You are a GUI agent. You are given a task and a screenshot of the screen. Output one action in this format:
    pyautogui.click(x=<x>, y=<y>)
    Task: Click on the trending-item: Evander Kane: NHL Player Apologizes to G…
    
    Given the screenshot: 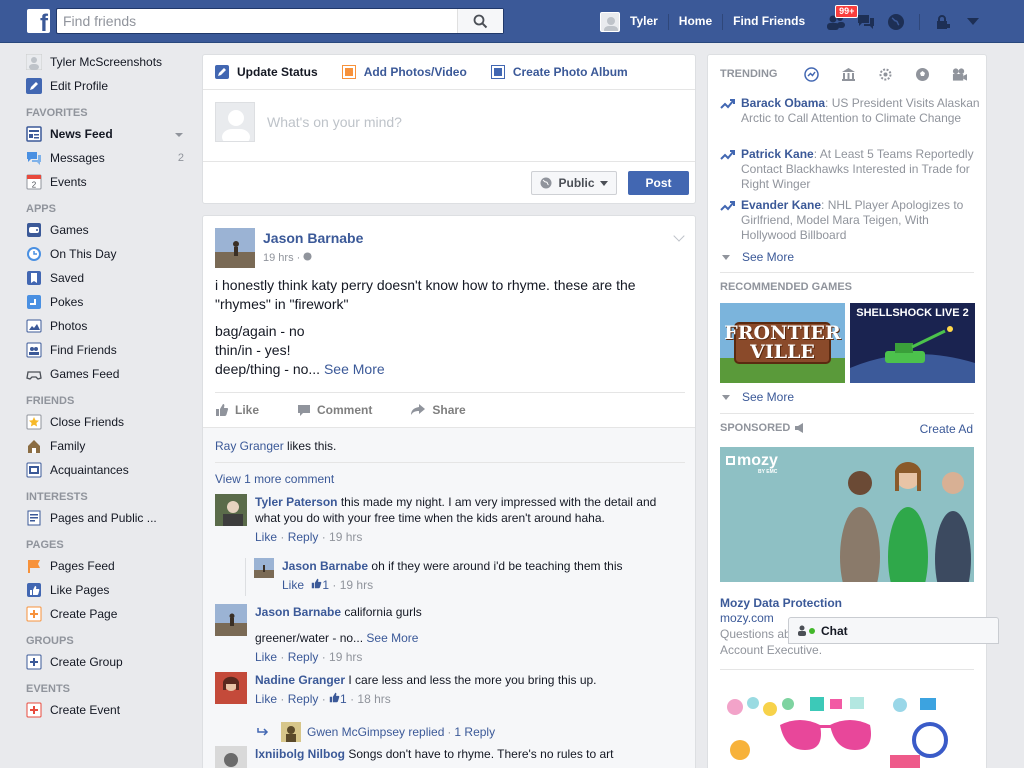 What is the action you would take?
    pyautogui.click(x=850, y=220)
    